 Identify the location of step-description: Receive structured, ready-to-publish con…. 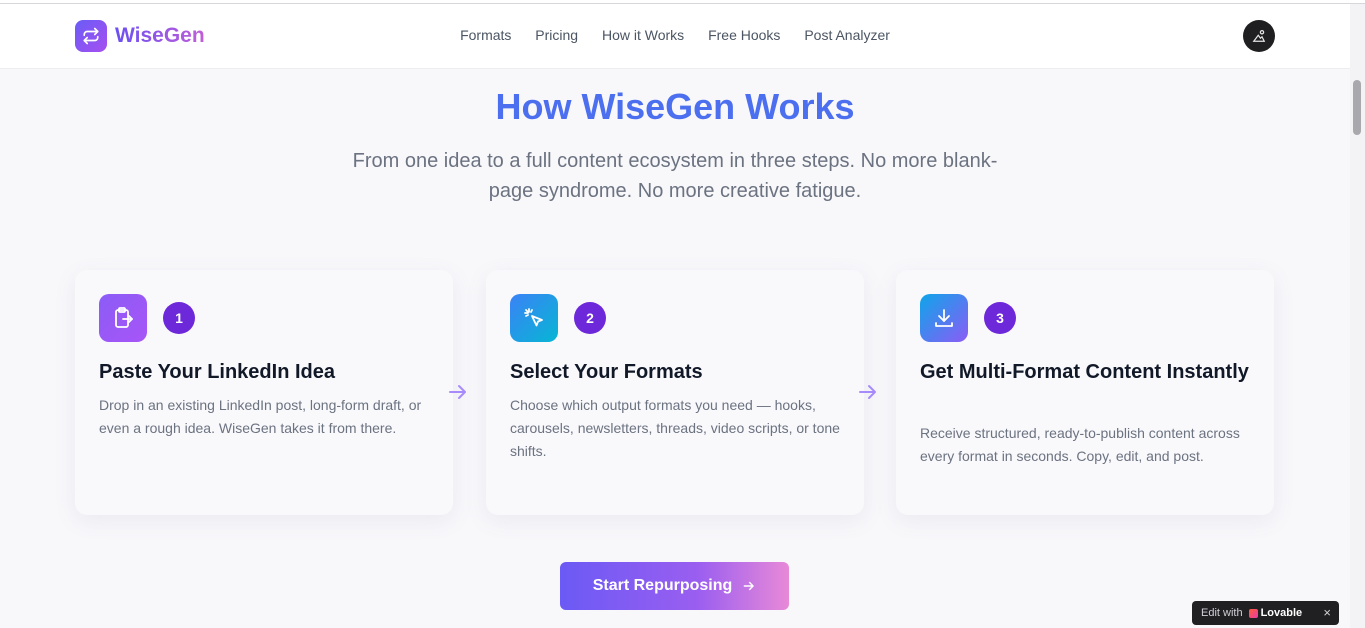
(1080, 444).